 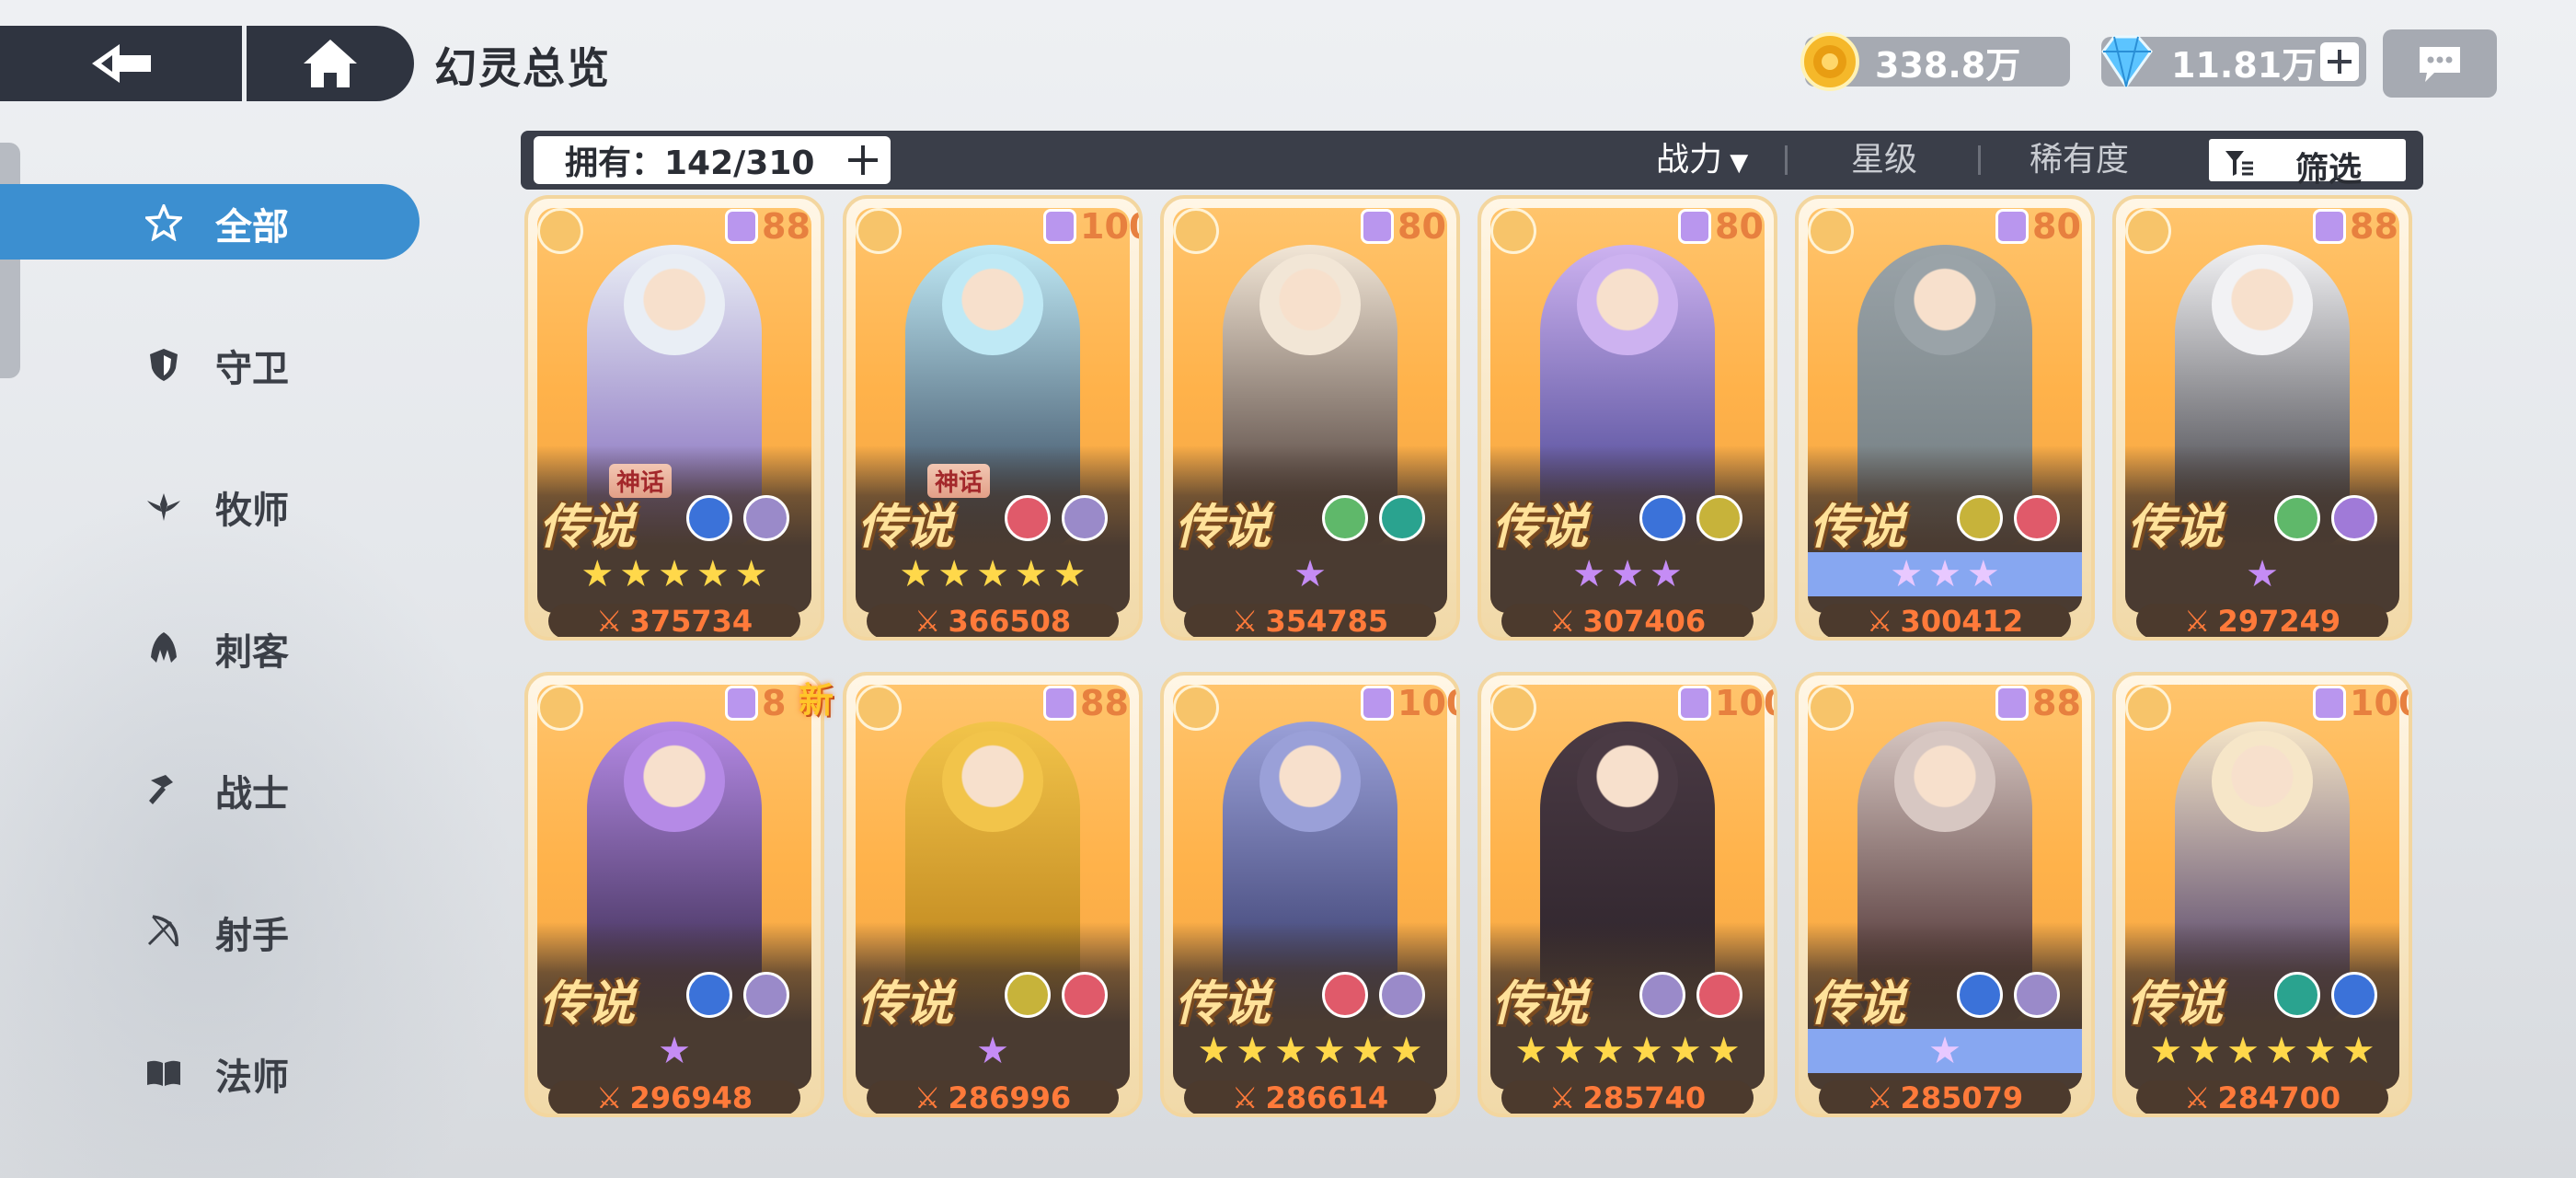 What do you see at coordinates (674, 418) in the screenshot?
I see `hero-card: 88 神话 传说 ★ ★ ★ ★ ★ ⚔ 375734` at bounding box center [674, 418].